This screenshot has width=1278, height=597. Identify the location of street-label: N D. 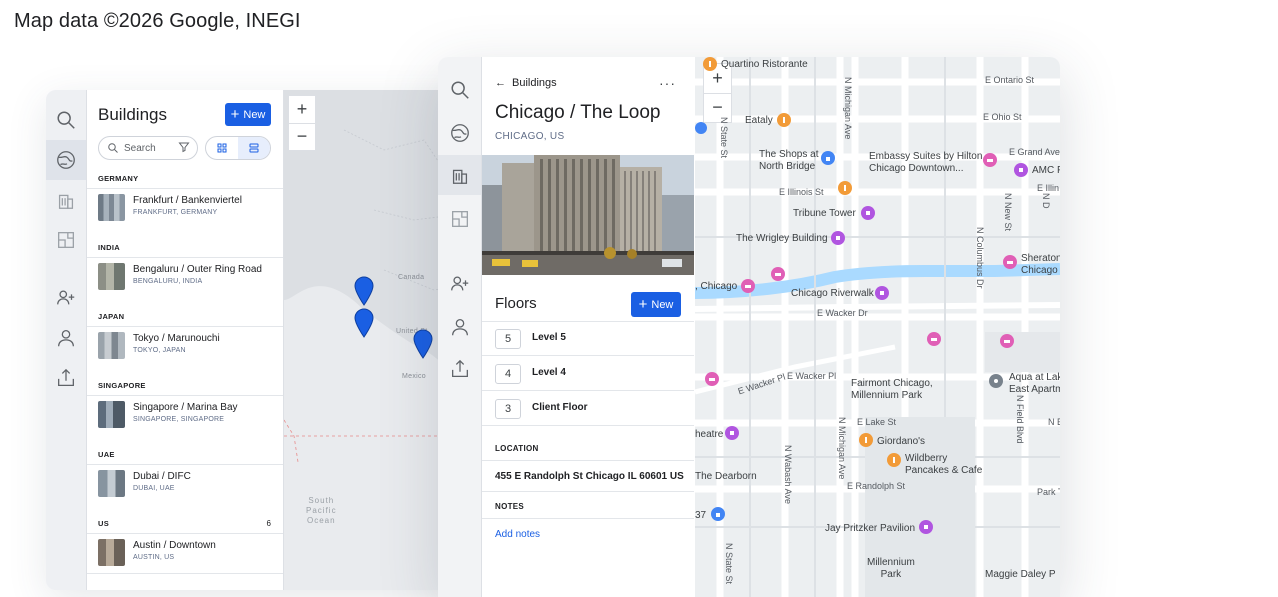
(1046, 201).